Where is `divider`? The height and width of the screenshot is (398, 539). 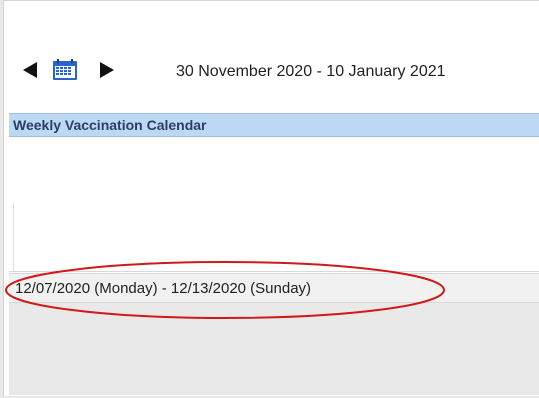 divider is located at coordinates (13, 237).